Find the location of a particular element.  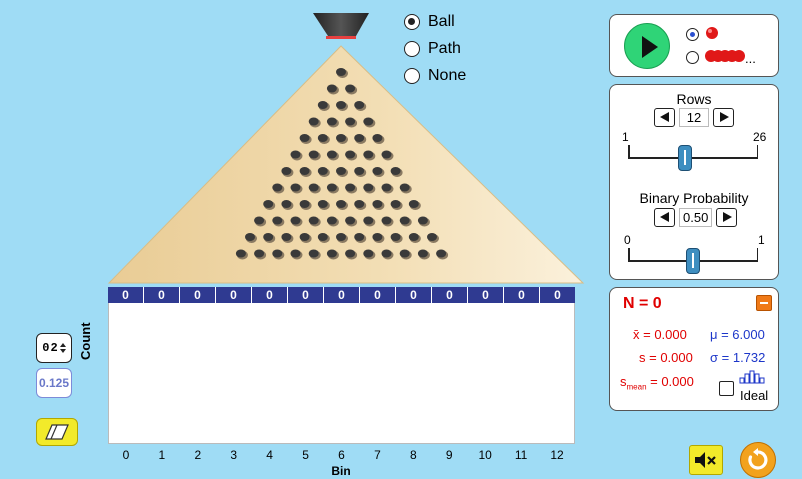

ball-radio: Ball is located at coordinates (429, 22).